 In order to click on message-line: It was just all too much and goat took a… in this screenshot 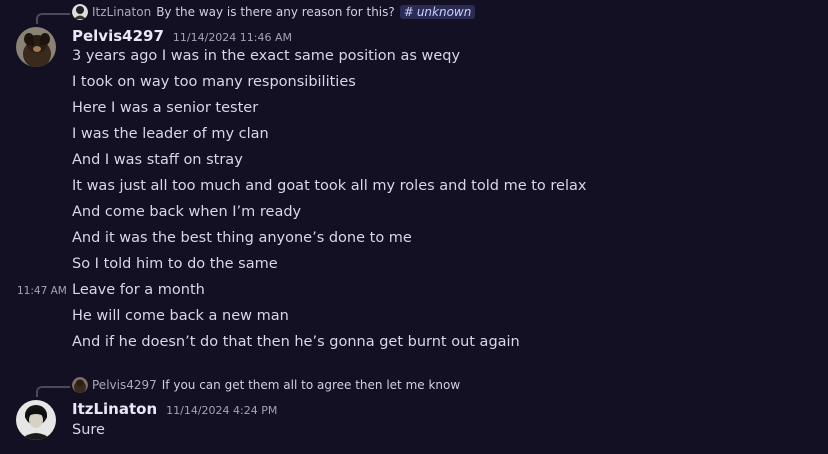, I will do `click(329, 186)`.